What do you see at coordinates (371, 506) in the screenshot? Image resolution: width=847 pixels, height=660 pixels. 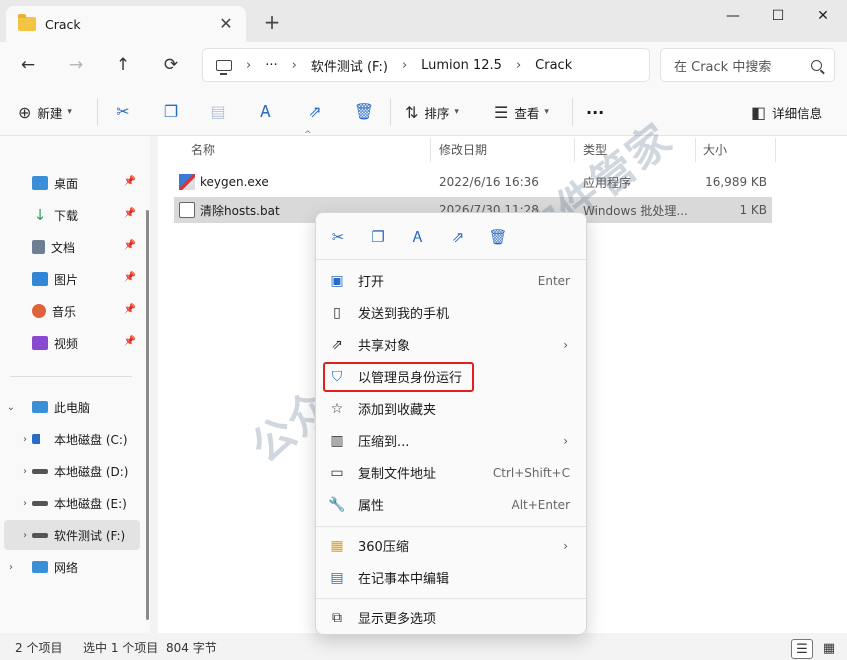 I see `menu-item-label: 属性` at bounding box center [371, 506].